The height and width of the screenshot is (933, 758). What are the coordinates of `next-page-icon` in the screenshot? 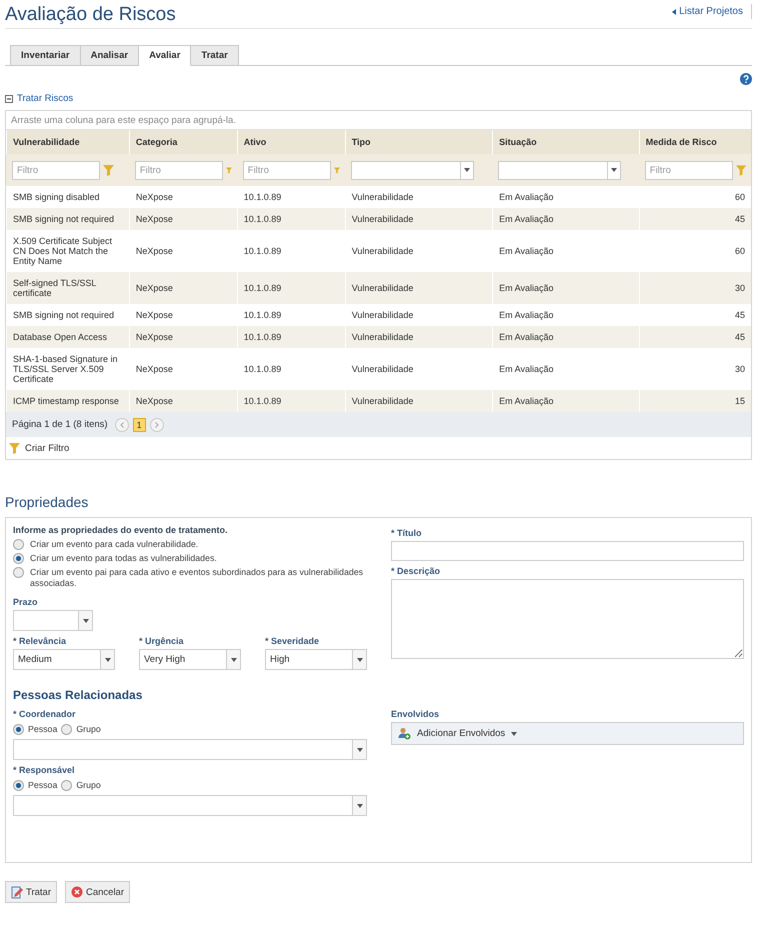 It's located at (157, 425).